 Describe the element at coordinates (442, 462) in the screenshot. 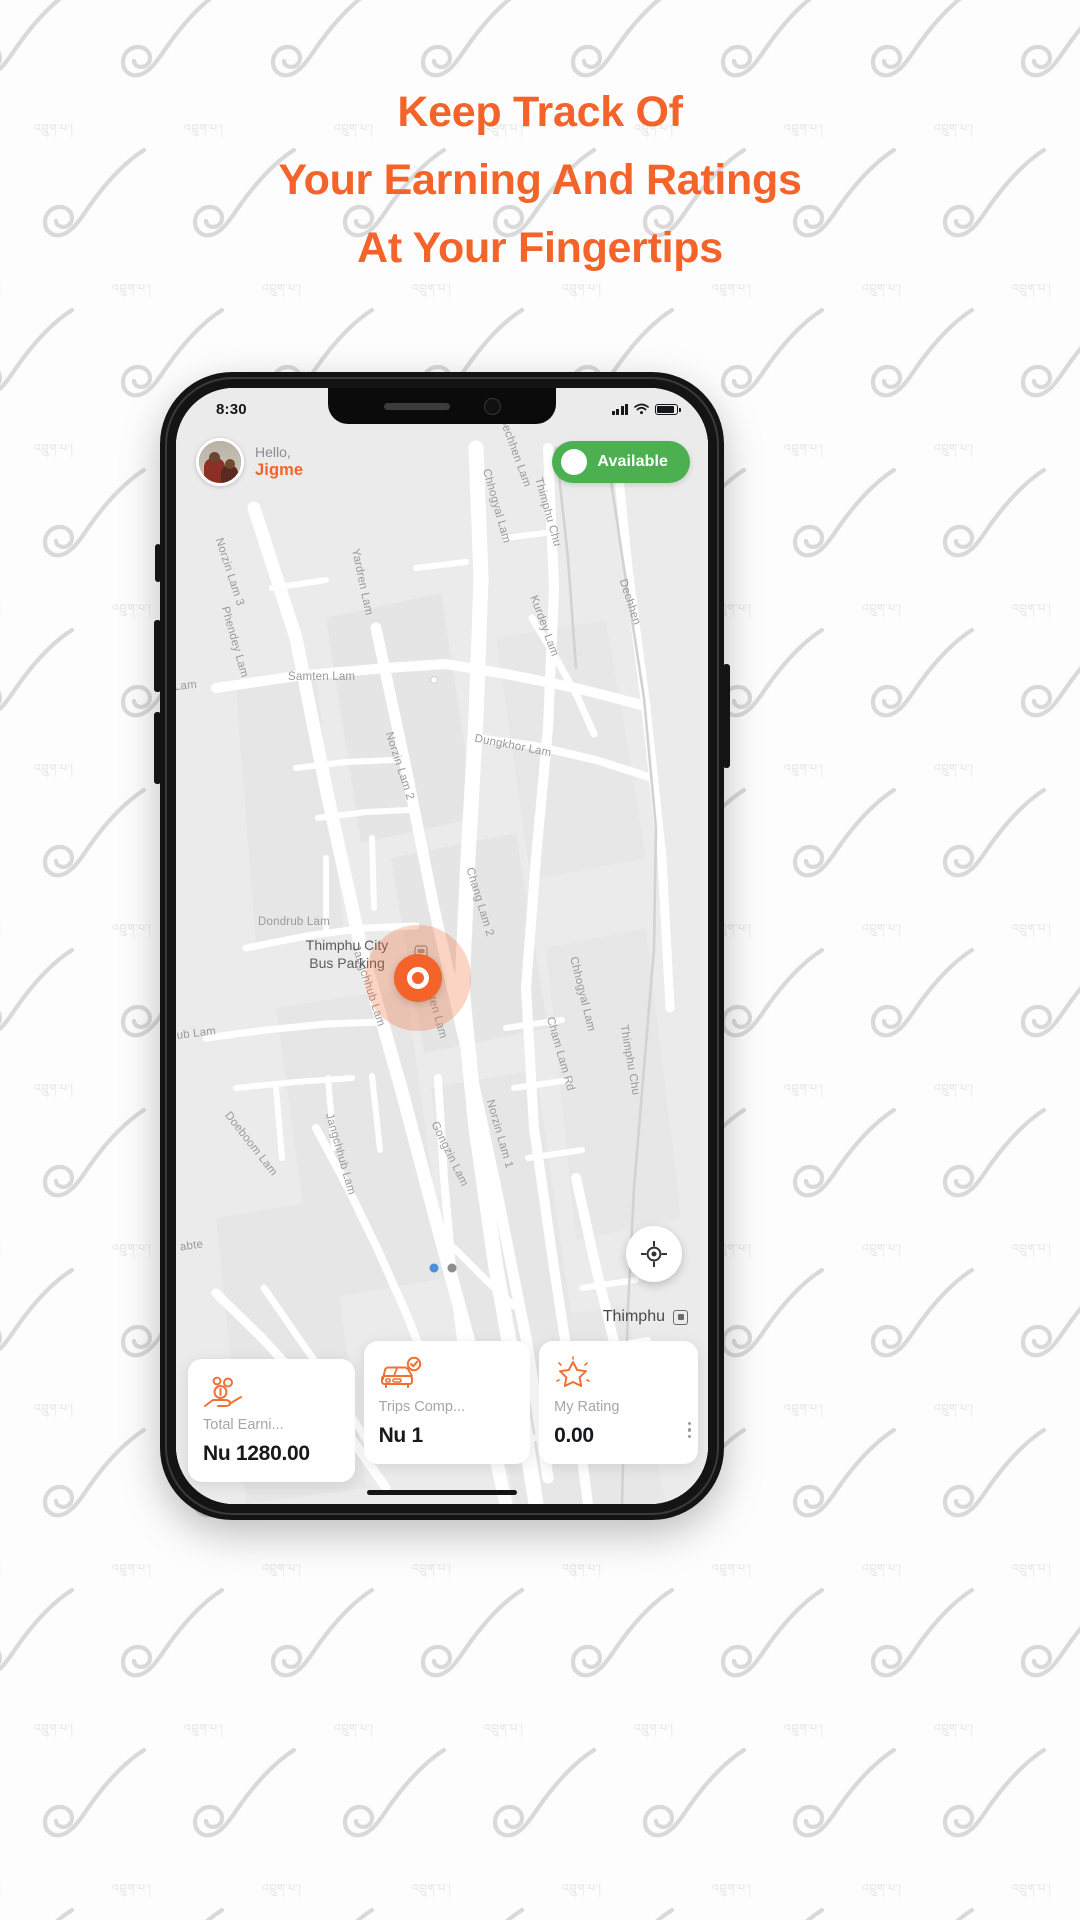

I see `app-header: Hello, Jigme Available` at that location.